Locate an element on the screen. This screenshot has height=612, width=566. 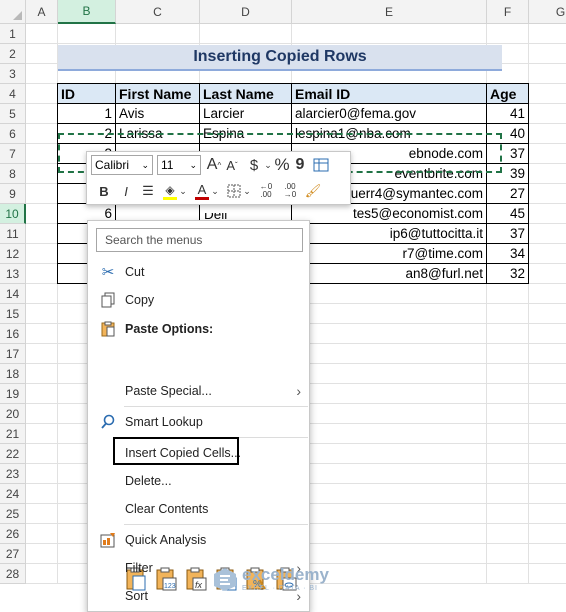
row-header: 22 is located at coordinates (13, 454).